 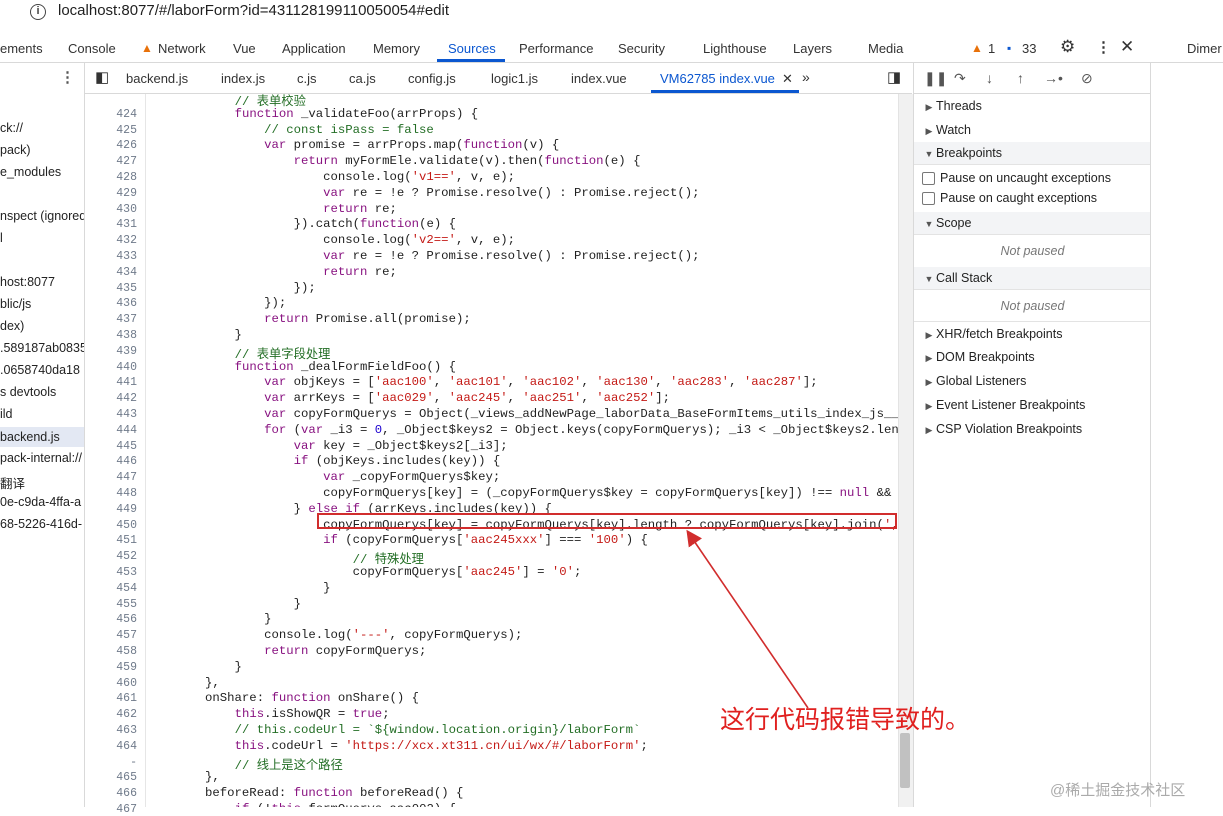 What do you see at coordinates (1118, 790) in the screenshot?
I see `watermark: @稀土掘金技术社区` at bounding box center [1118, 790].